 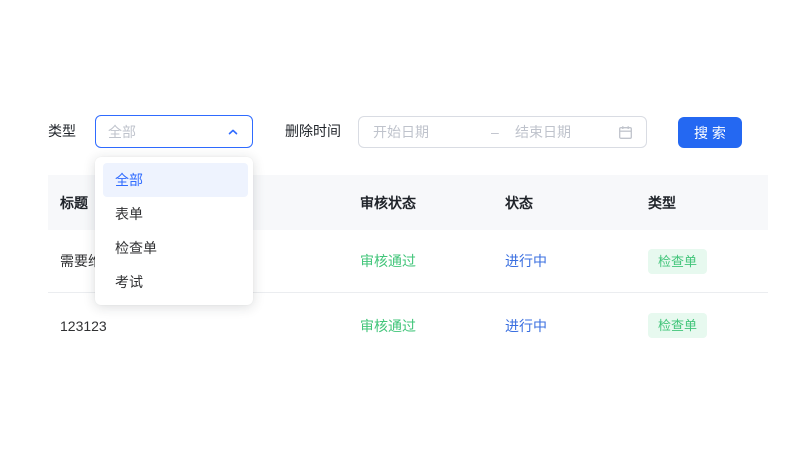 What do you see at coordinates (662, 202) in the screenshot?
I see `column-header-type: 类型` at bounding box center [662, 202].